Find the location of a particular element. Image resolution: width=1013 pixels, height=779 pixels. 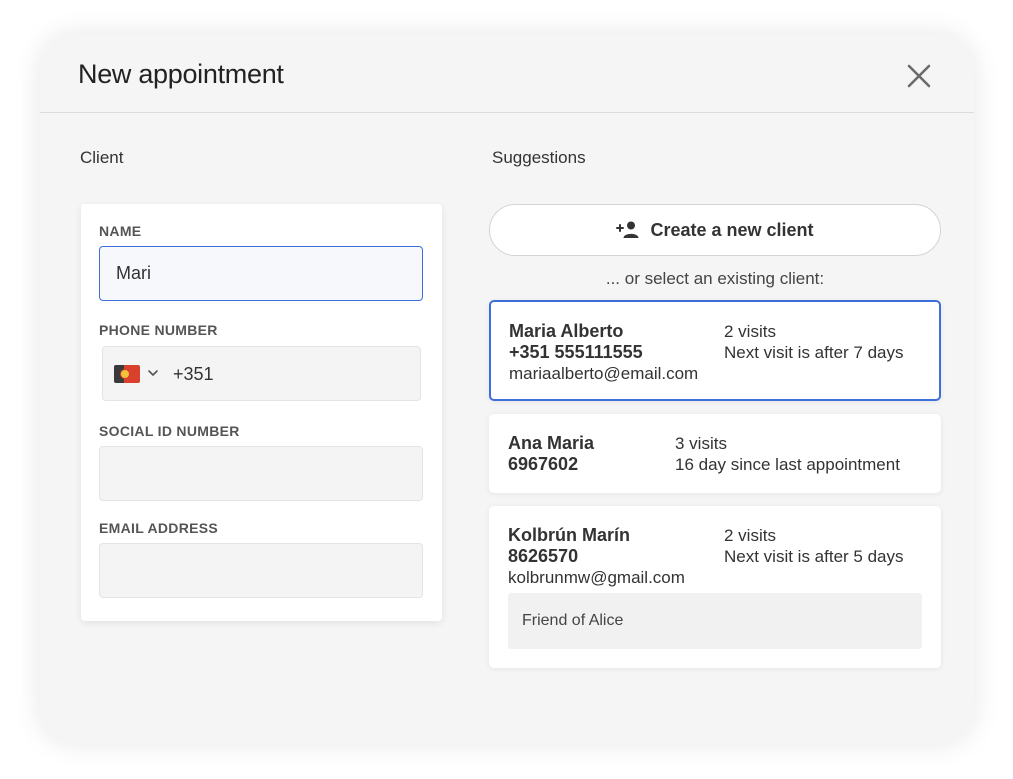

name-label: NAME is located at coordinates (120, 231).